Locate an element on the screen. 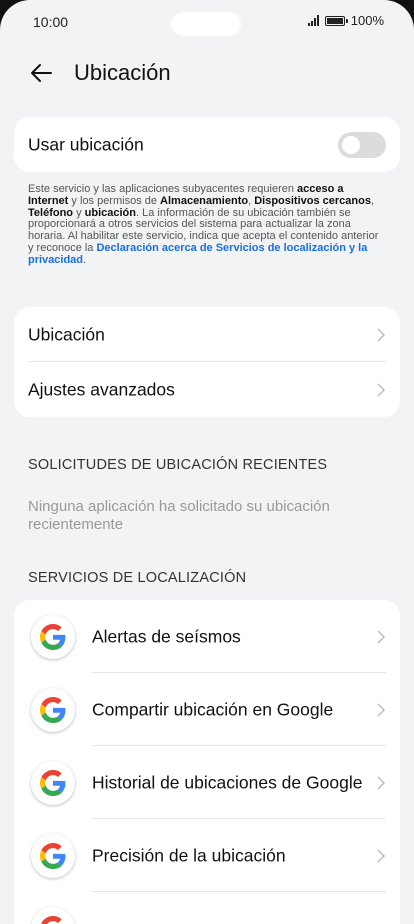  battery-icon is located at coordinates (336, 20).